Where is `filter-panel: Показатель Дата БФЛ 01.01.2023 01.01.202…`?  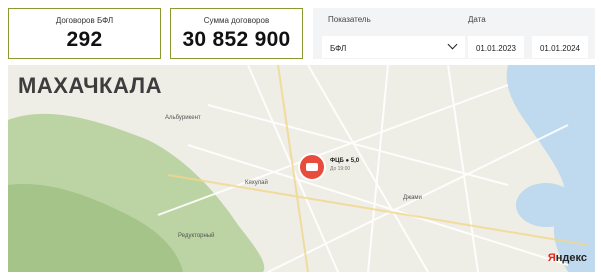 filter-panel: Показатель Дата БФЛ 01.01.2023 01.01.202… is located at coordinates (454, 33).